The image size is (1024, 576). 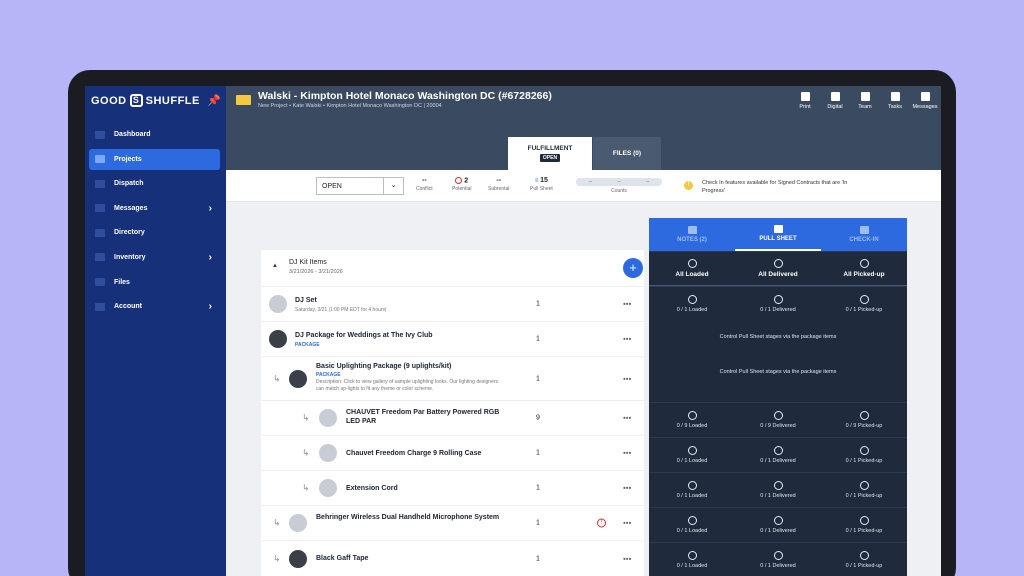 I want to click on collapse-icon: ▲, so click(x=275, y=266).